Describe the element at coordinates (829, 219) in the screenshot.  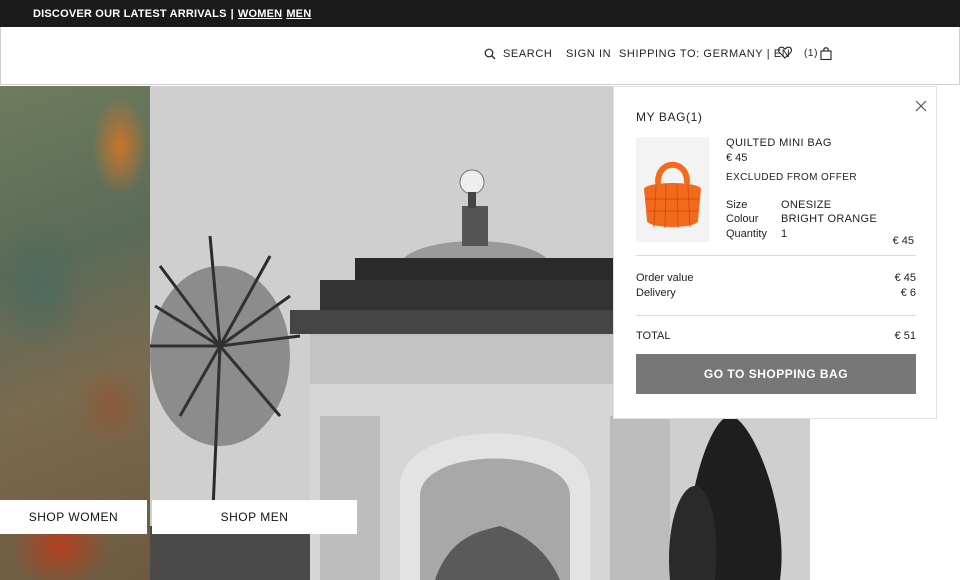
I see `colour-value: BRIGHT ORANGE` at that location.